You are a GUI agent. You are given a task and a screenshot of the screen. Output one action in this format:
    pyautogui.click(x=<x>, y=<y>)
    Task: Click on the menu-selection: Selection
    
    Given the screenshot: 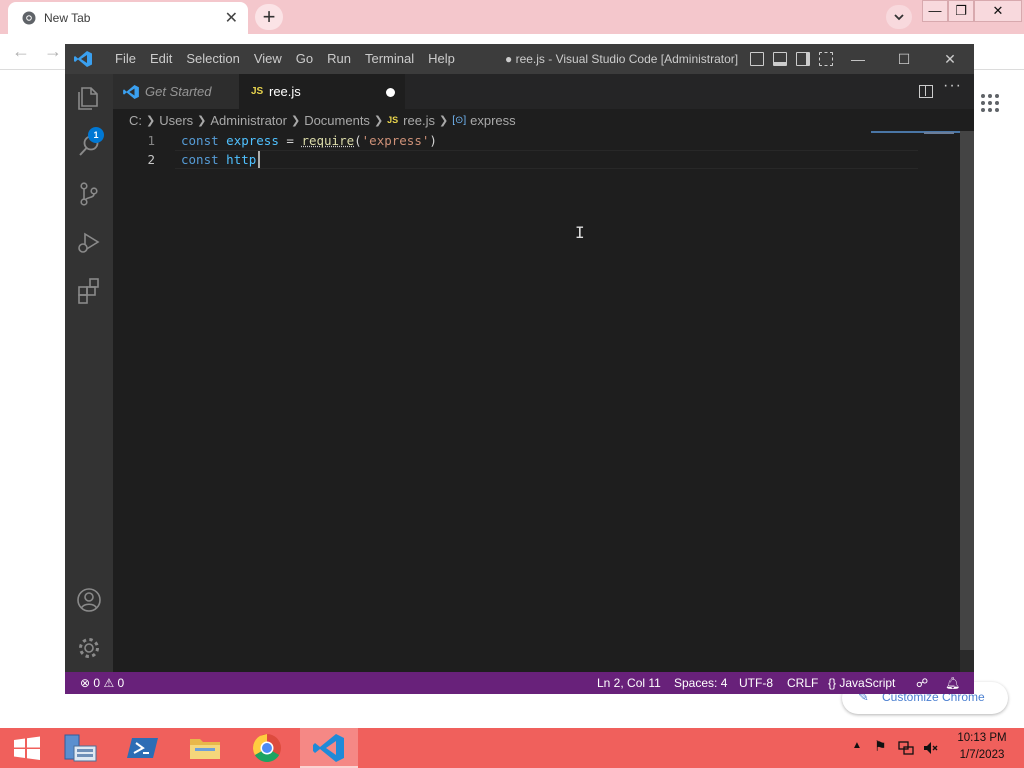 What is the action you would take?
    pyautogui.click(x=212, y=59)
    